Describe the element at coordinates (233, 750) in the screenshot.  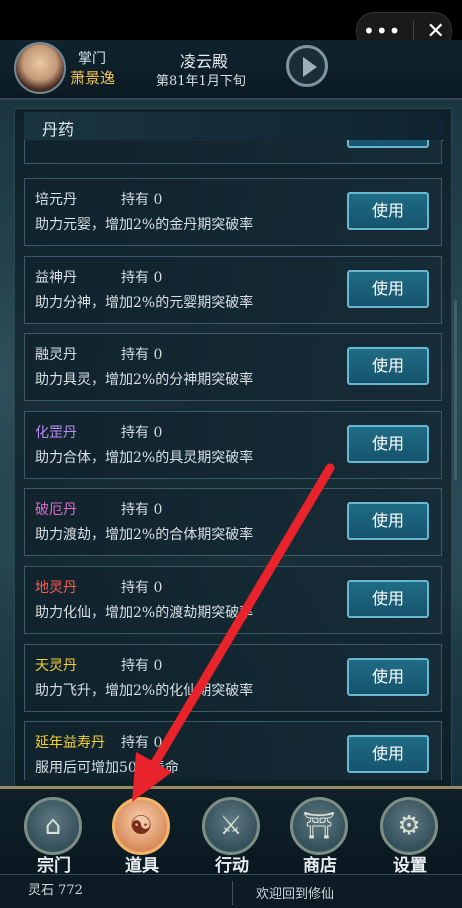
I see `list-item: 延年益寿丹 持有 0 服用后可增加50年寿命 使用` at that location.